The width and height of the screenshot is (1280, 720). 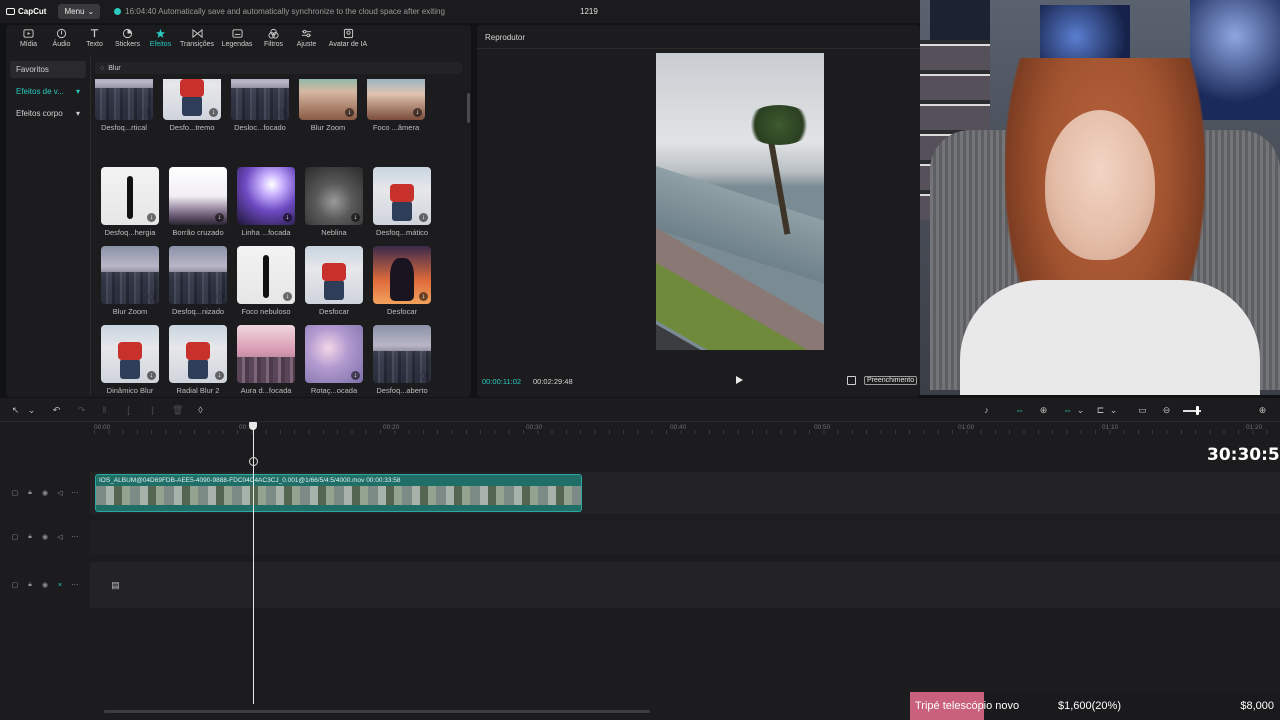 I want to click on playhead-handle, so click(x=253, y=426).